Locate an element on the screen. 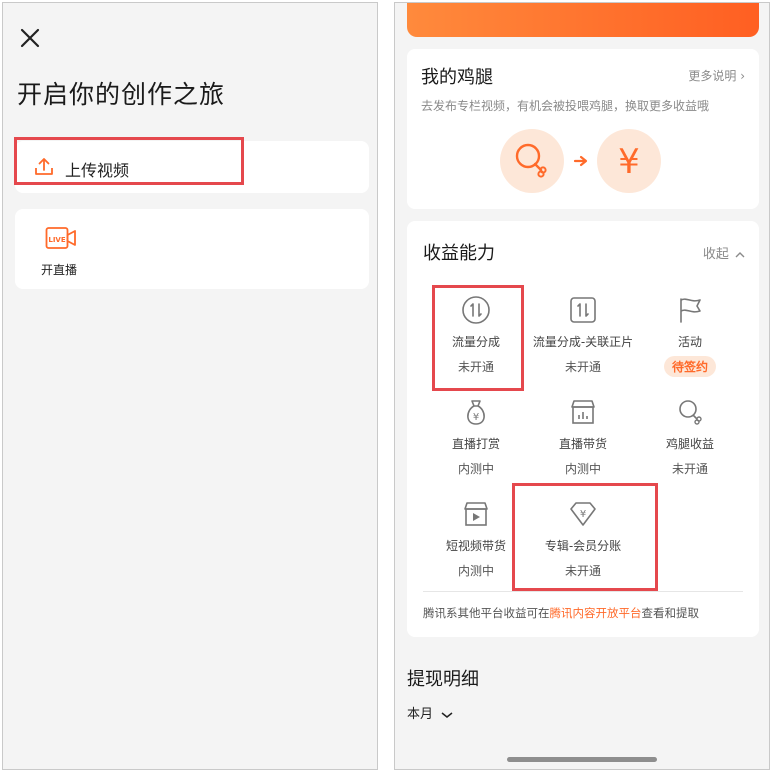  income-item-activity: 活动 待签约 is located at coordinates (690, 336).